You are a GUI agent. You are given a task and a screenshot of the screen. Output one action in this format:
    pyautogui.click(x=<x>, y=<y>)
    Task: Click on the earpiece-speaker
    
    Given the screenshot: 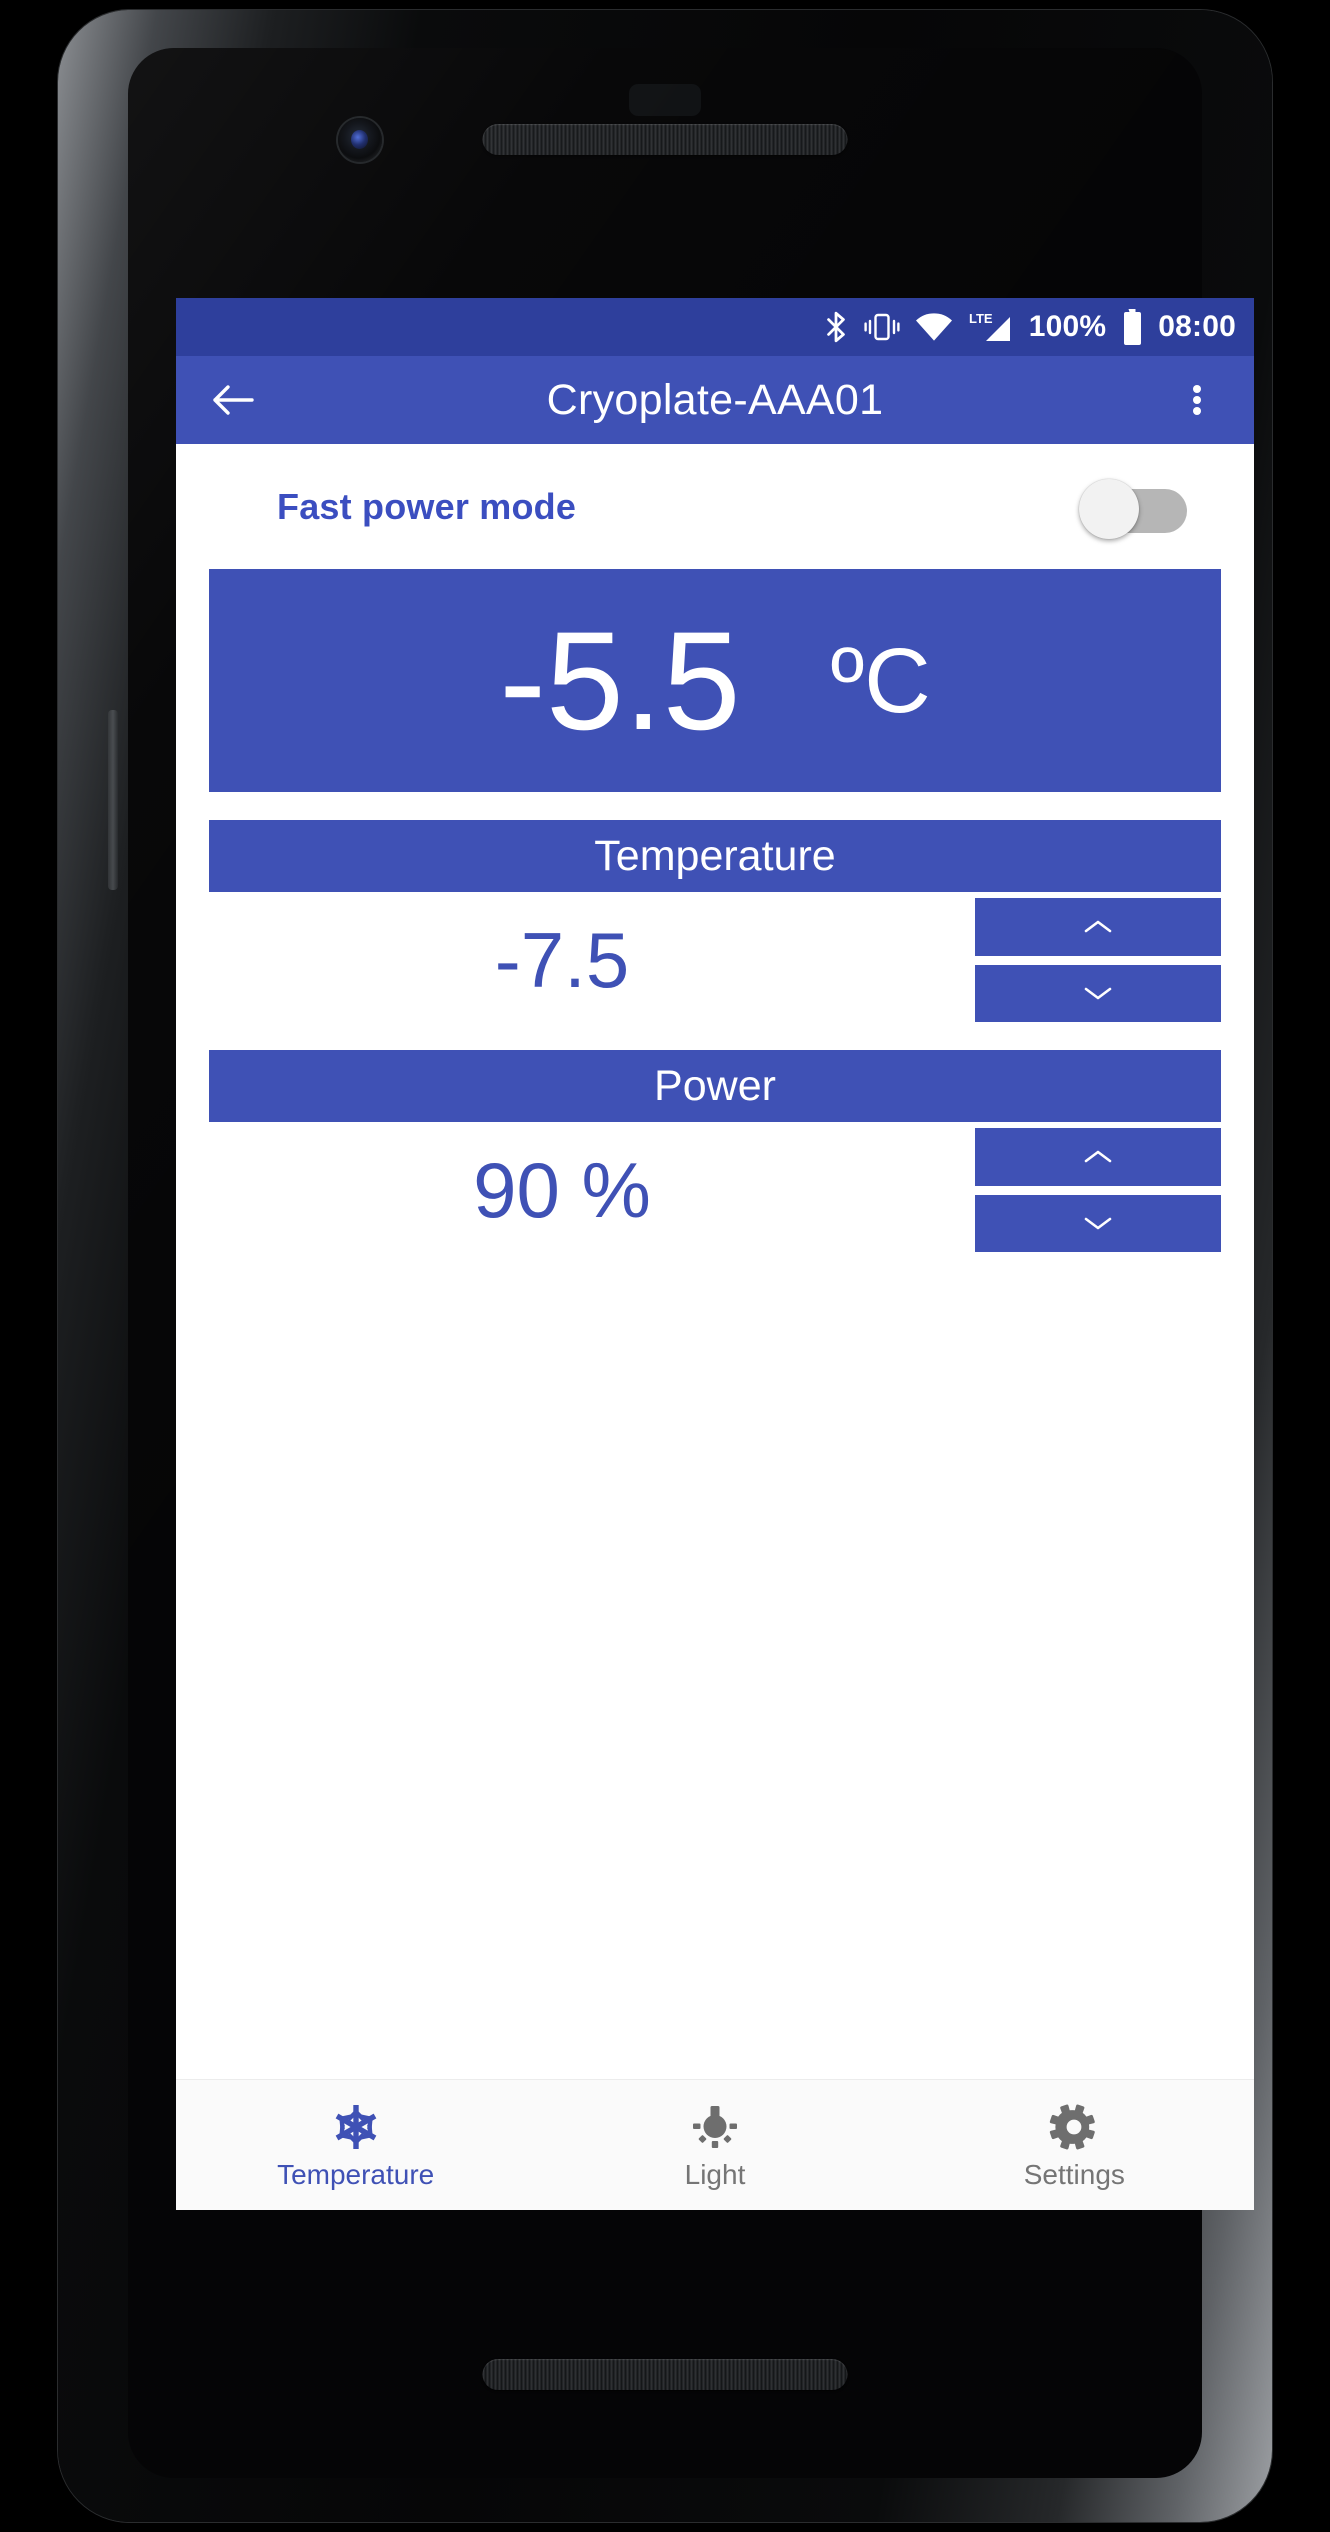 What is the action you would take?
    pyautogui.click(x=665, y=139)
    